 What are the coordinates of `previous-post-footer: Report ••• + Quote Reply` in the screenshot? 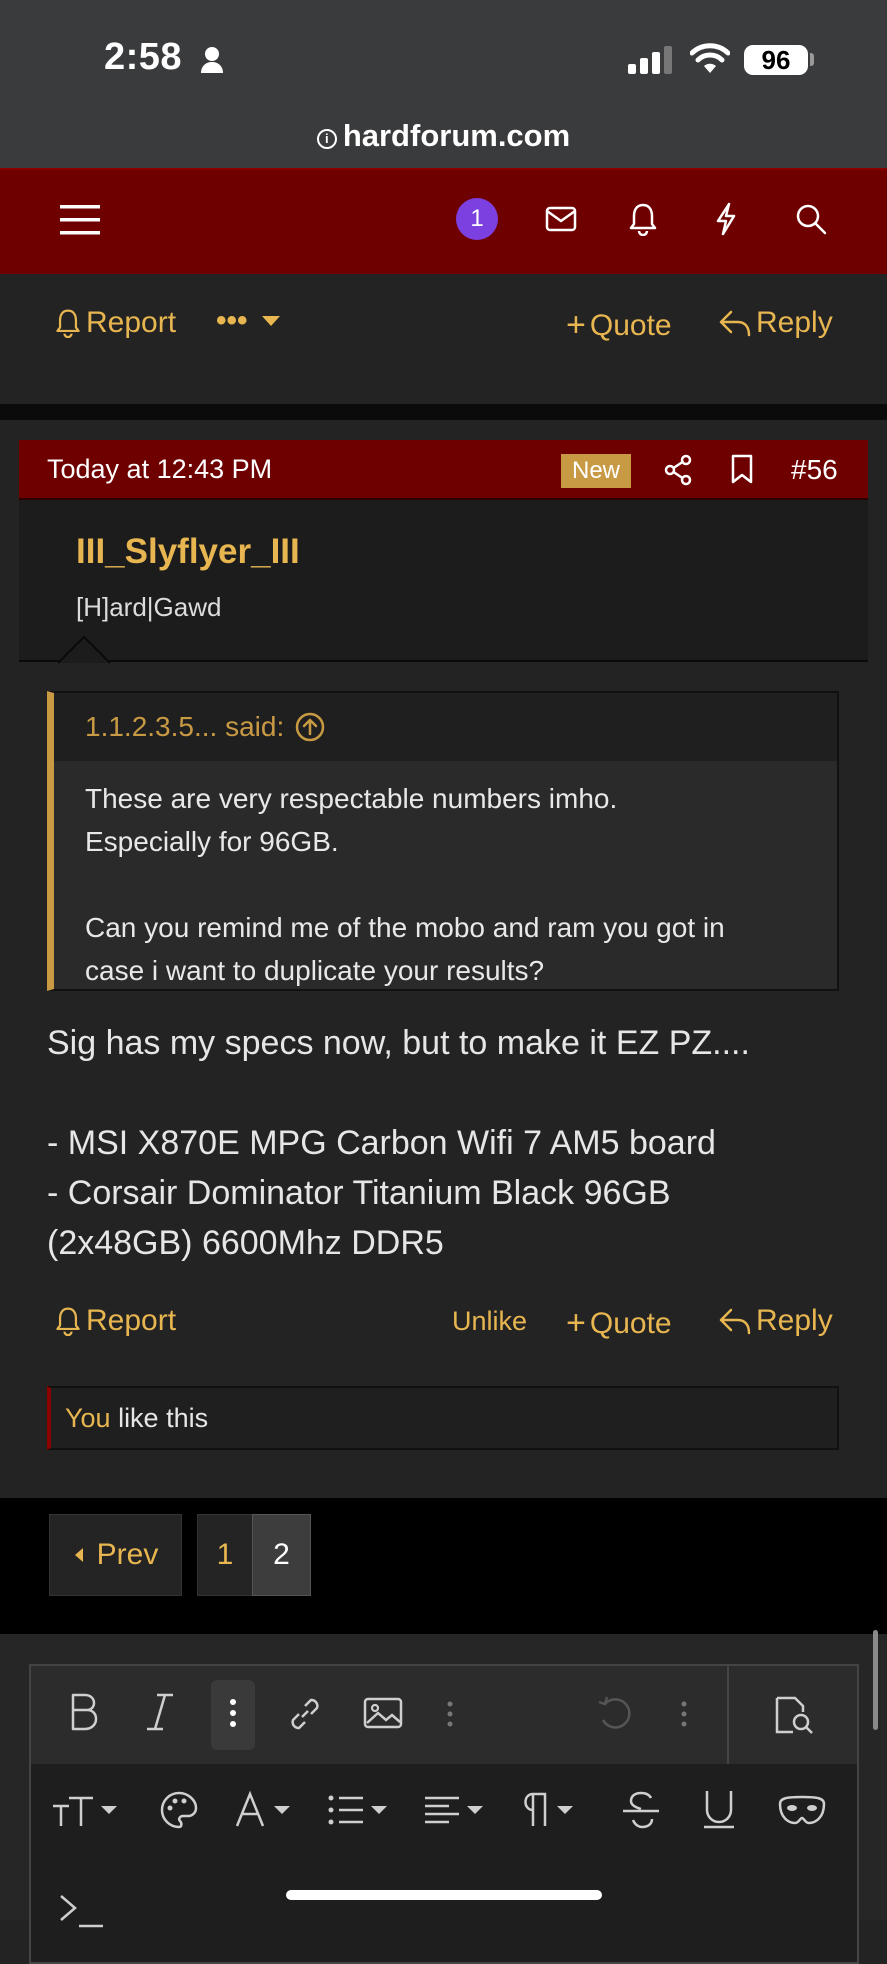 It's located at (443, 339).